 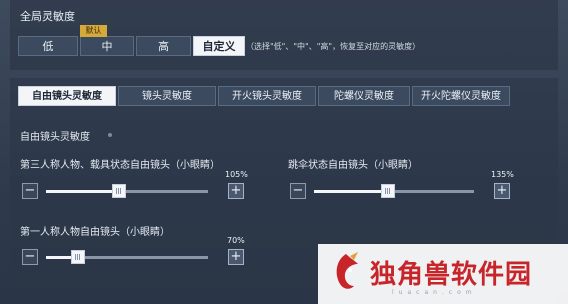 What do you see at coordinates (502, 191) in the screenshot?
I see `slider-parachute-plus-button: +` at bounding box center [502, 191].